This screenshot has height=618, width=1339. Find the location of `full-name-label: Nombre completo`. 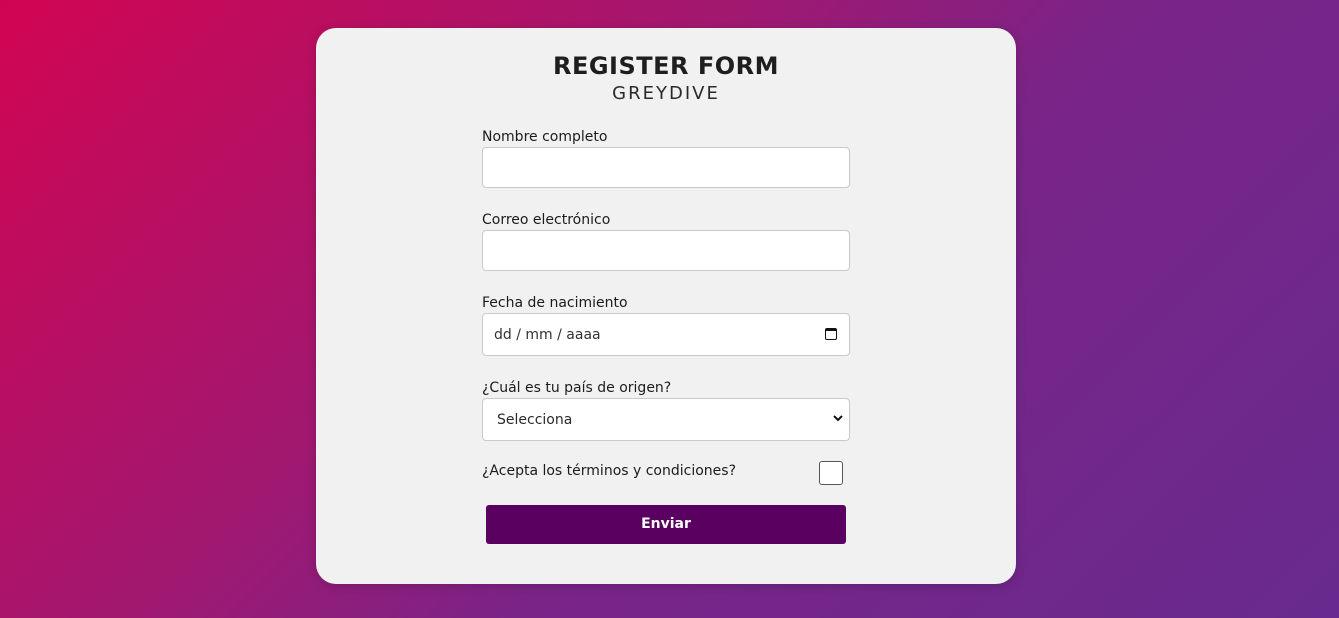

full-name-label: Nombre completo is located at coordinates (545, 137).